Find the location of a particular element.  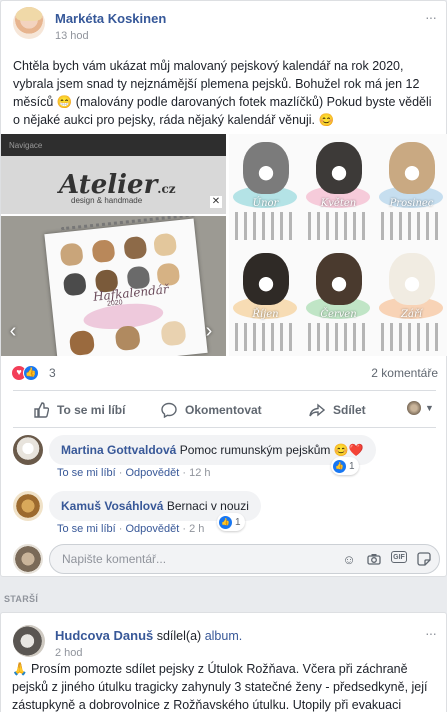

month-label: Prosinec is located at coordinates (411, 203).